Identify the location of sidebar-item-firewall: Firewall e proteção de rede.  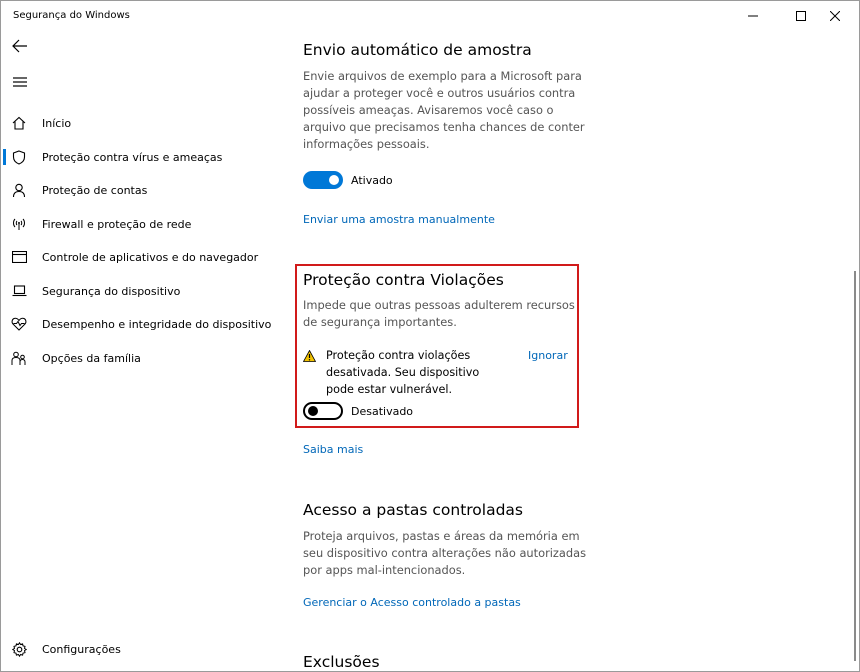
(136, 224).